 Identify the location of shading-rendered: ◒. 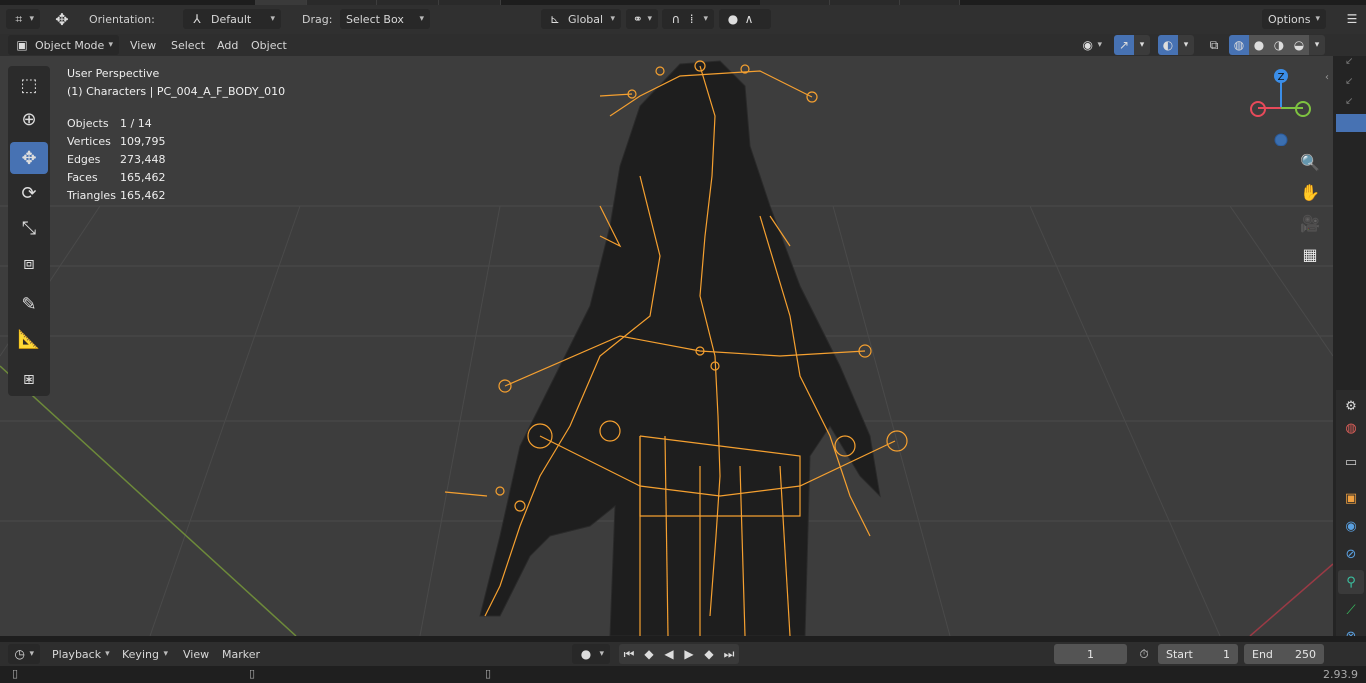
(1299, 45).